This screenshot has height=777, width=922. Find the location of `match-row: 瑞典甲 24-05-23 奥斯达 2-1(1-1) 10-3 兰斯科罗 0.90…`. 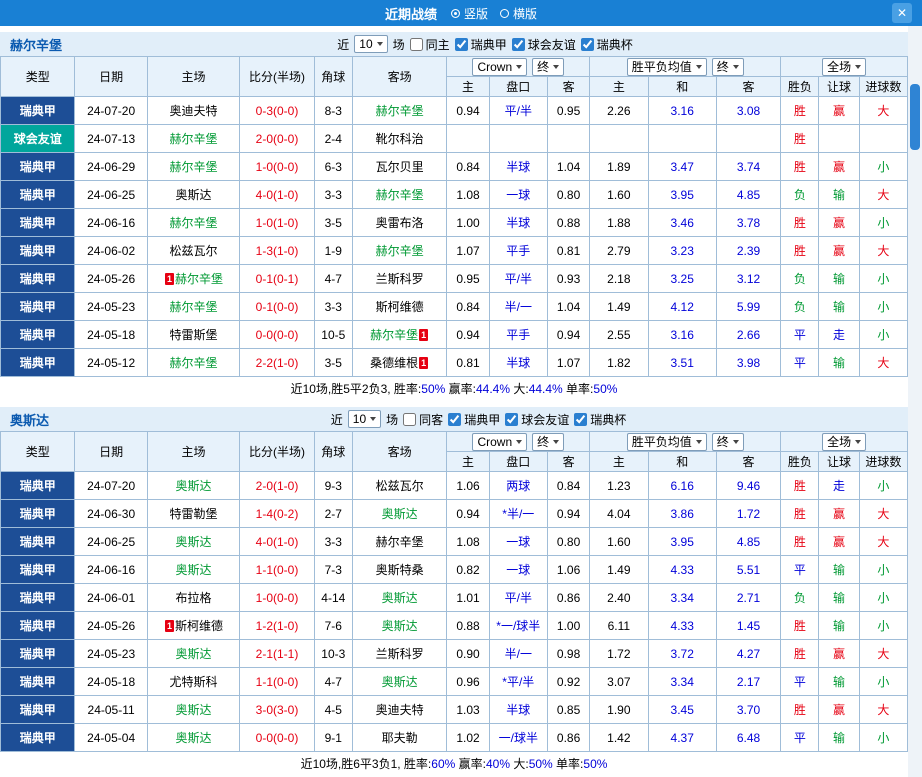

match-row: 瑞典甲 24-05-23 奥斯达 2-1(1-1) 10-3 兰斯科罗 0.90… is located at coordinates (454, 653).